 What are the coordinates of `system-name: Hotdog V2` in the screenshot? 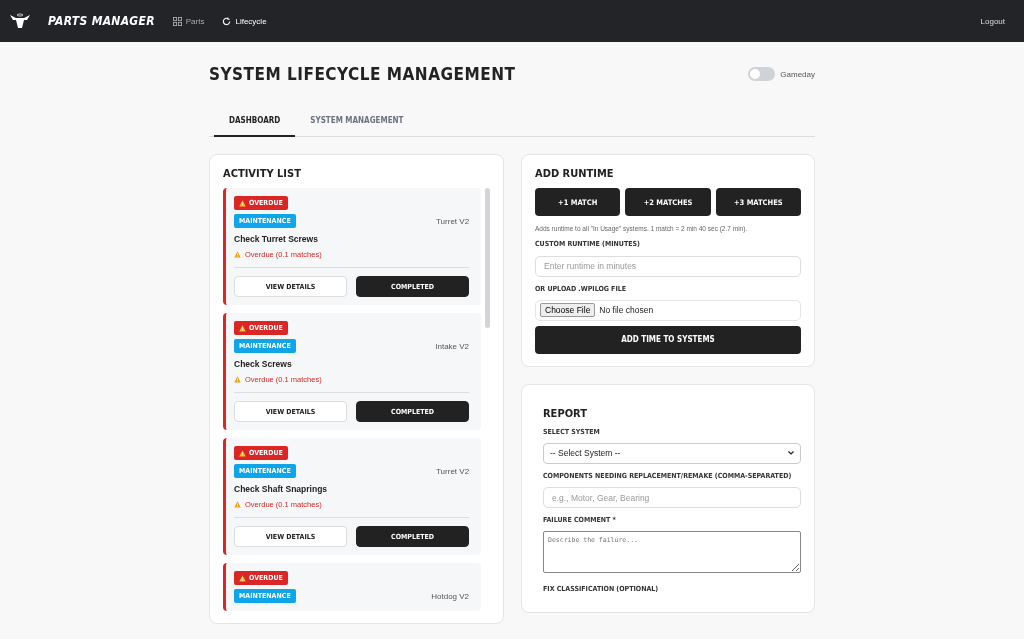 It's located at (450, 596).